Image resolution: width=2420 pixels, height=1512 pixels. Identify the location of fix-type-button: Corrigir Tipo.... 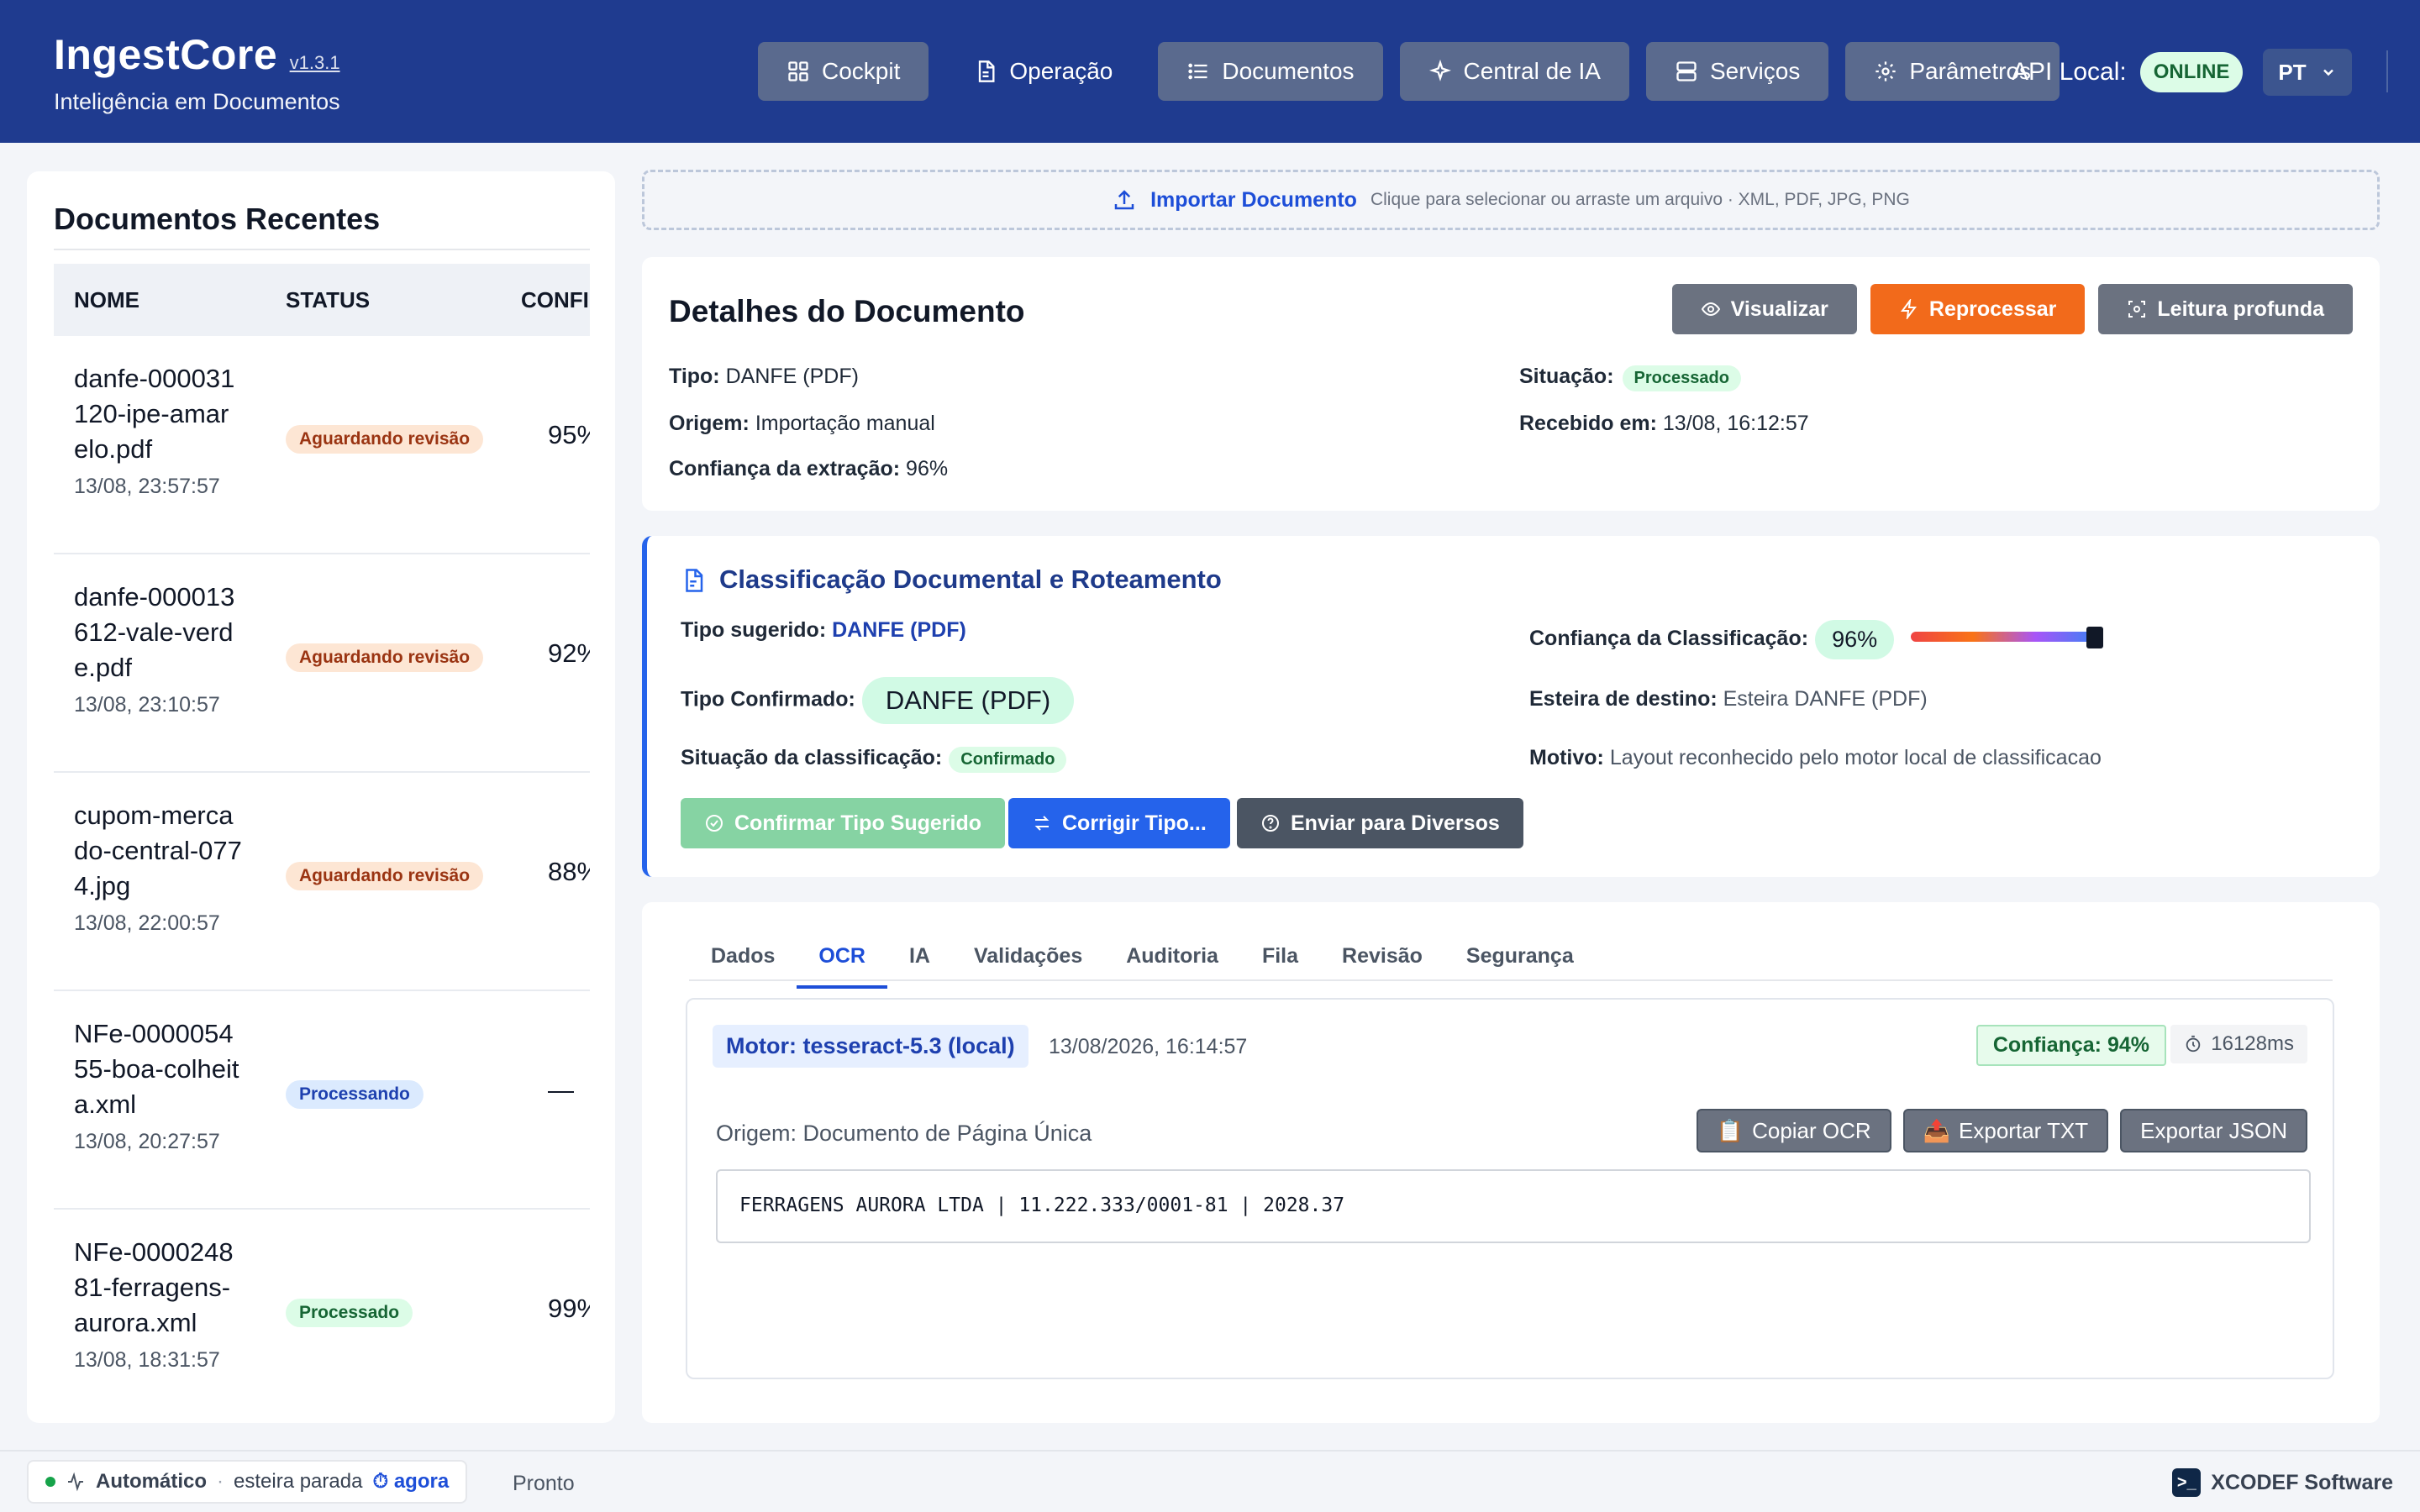
(1119, 823).